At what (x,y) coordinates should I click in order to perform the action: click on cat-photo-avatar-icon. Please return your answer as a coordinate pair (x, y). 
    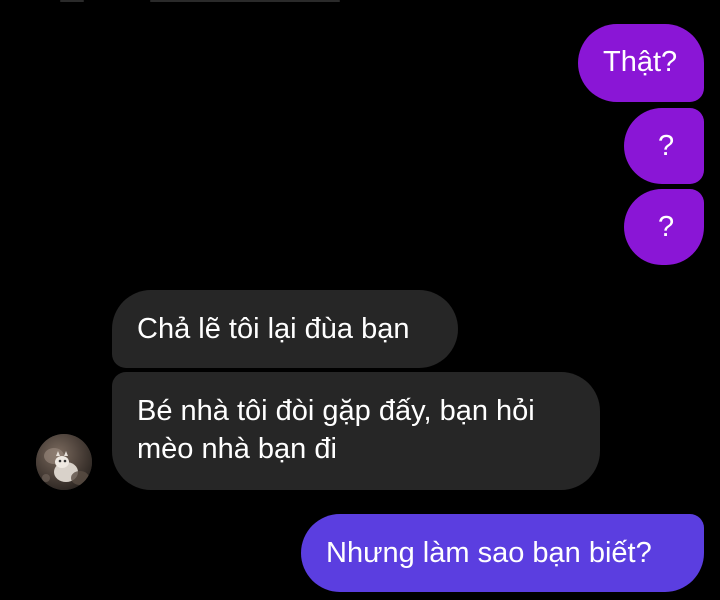
    Looking at the image, I should click on (64, 462).